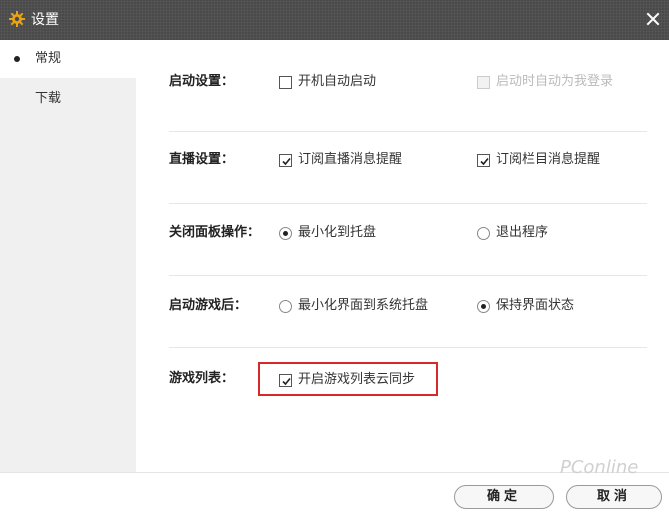  Describe the element at coordinates (17, 59) in the screenshot. I see `active-dot-icon` at that location.